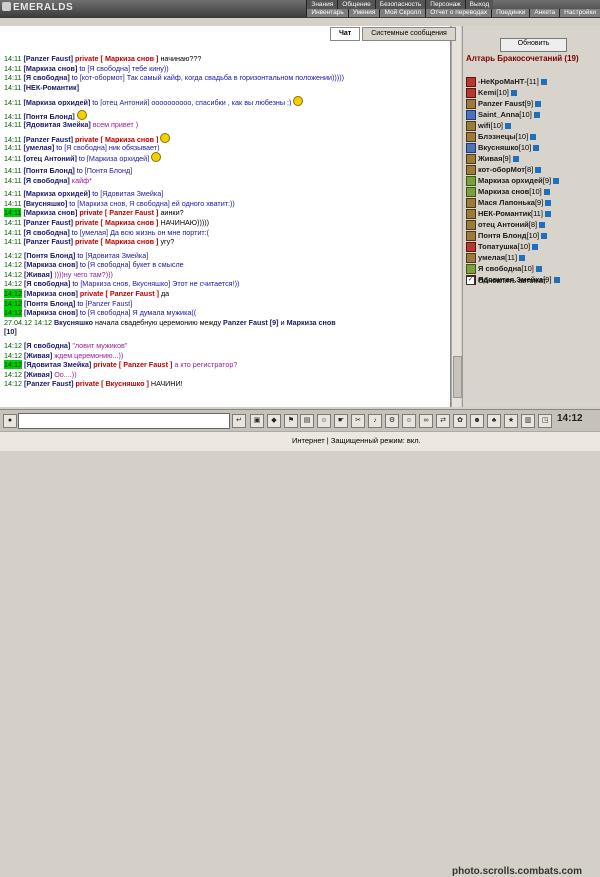 This screenshot has width=600, height=877. What do you see at coordinates (460, 421) in the screenshot?
I see `gift-icon: ✿` at bounding box center [460, 421].